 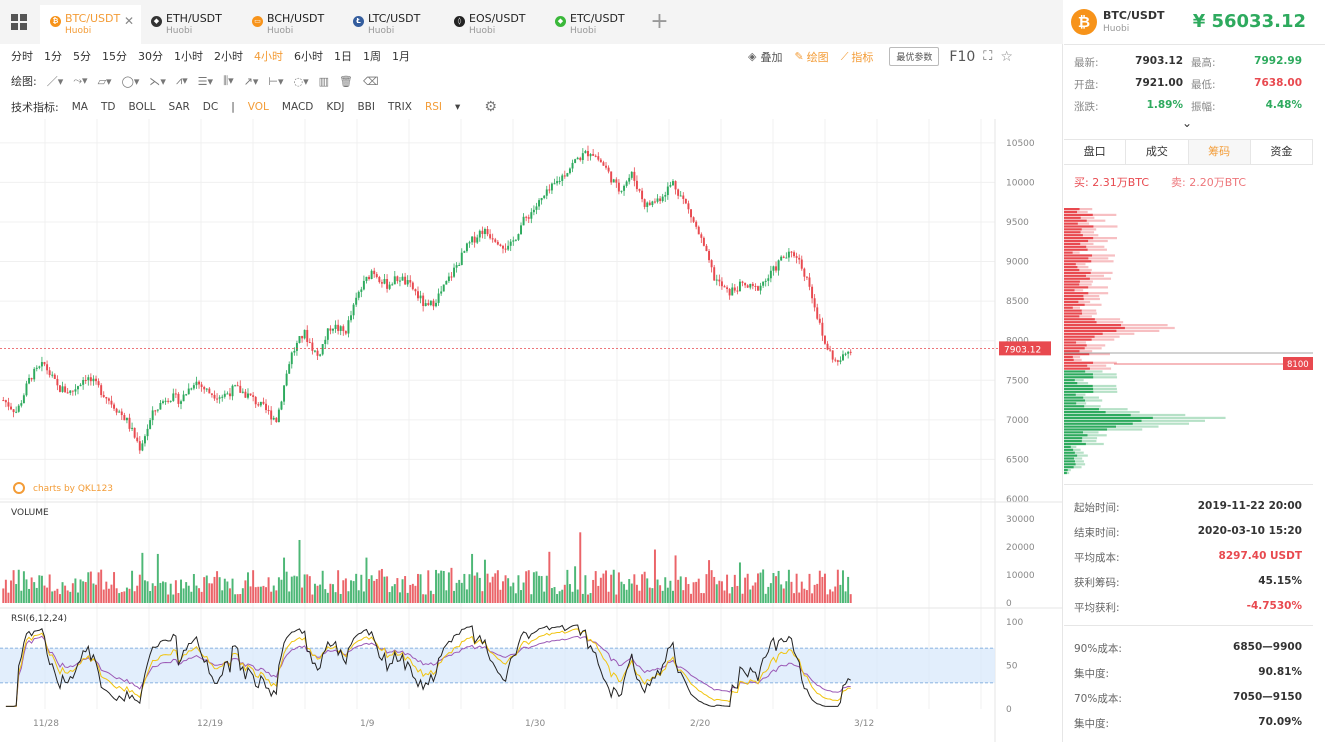 What do you see at coordinates (308, 56) in the screenshot?
I see `timeframe-8: 6小时` at bounding box center [308, 56].